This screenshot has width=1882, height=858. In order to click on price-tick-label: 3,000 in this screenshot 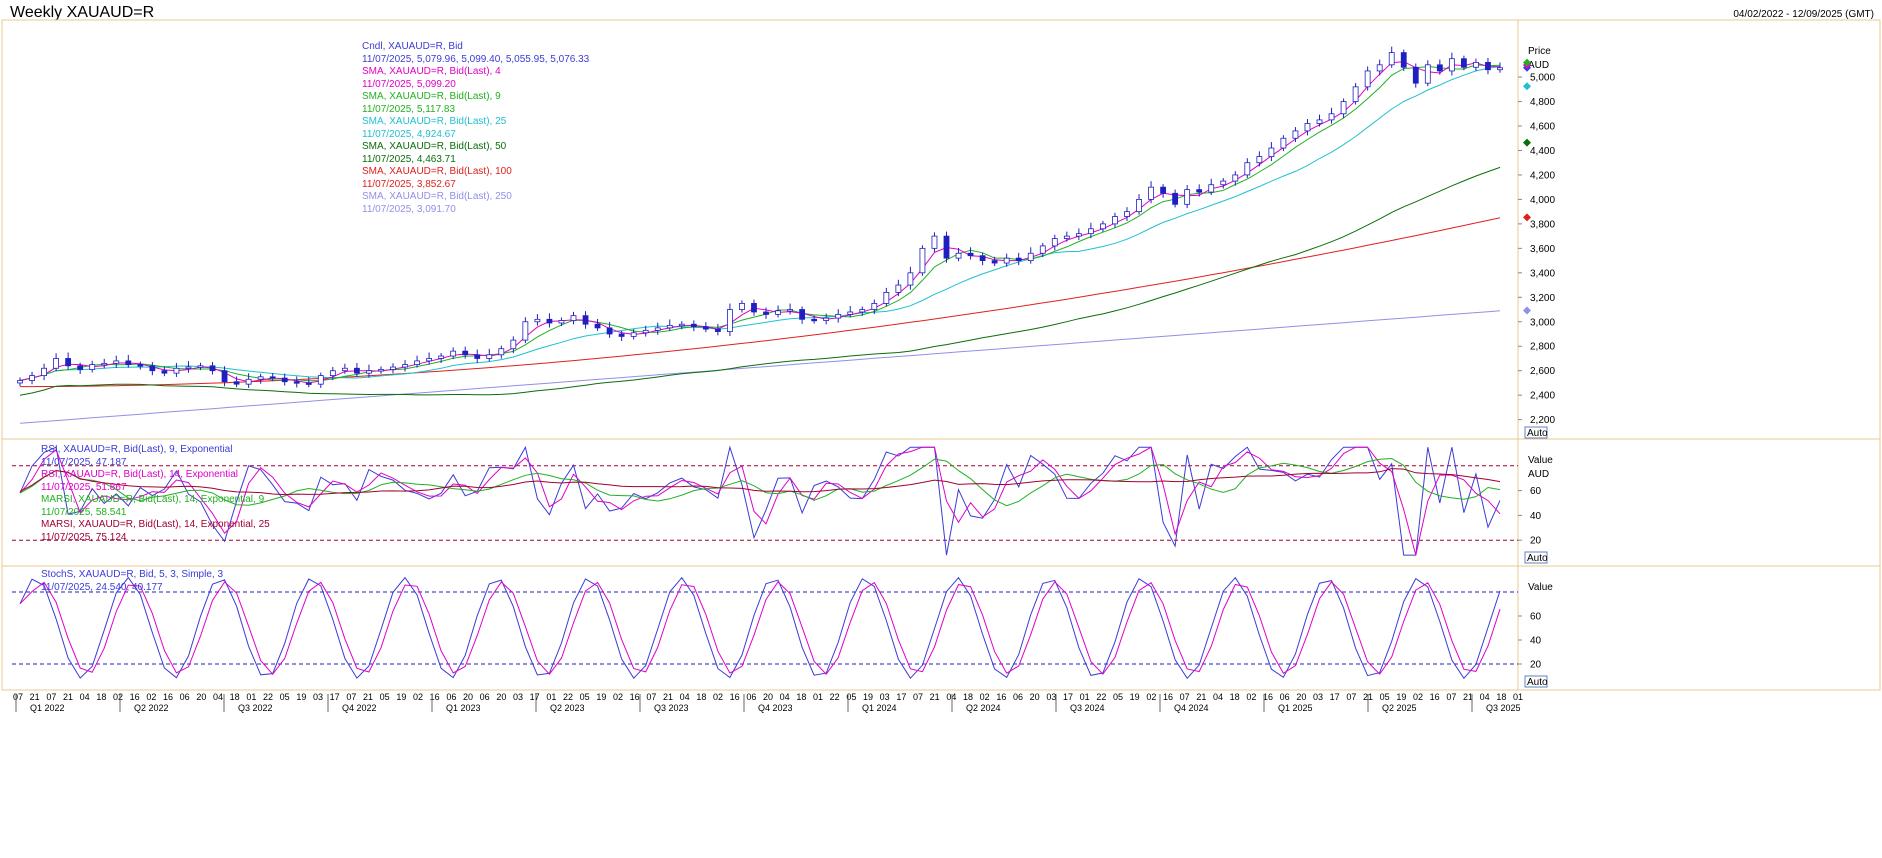, I will do `click(1542, 322)`.